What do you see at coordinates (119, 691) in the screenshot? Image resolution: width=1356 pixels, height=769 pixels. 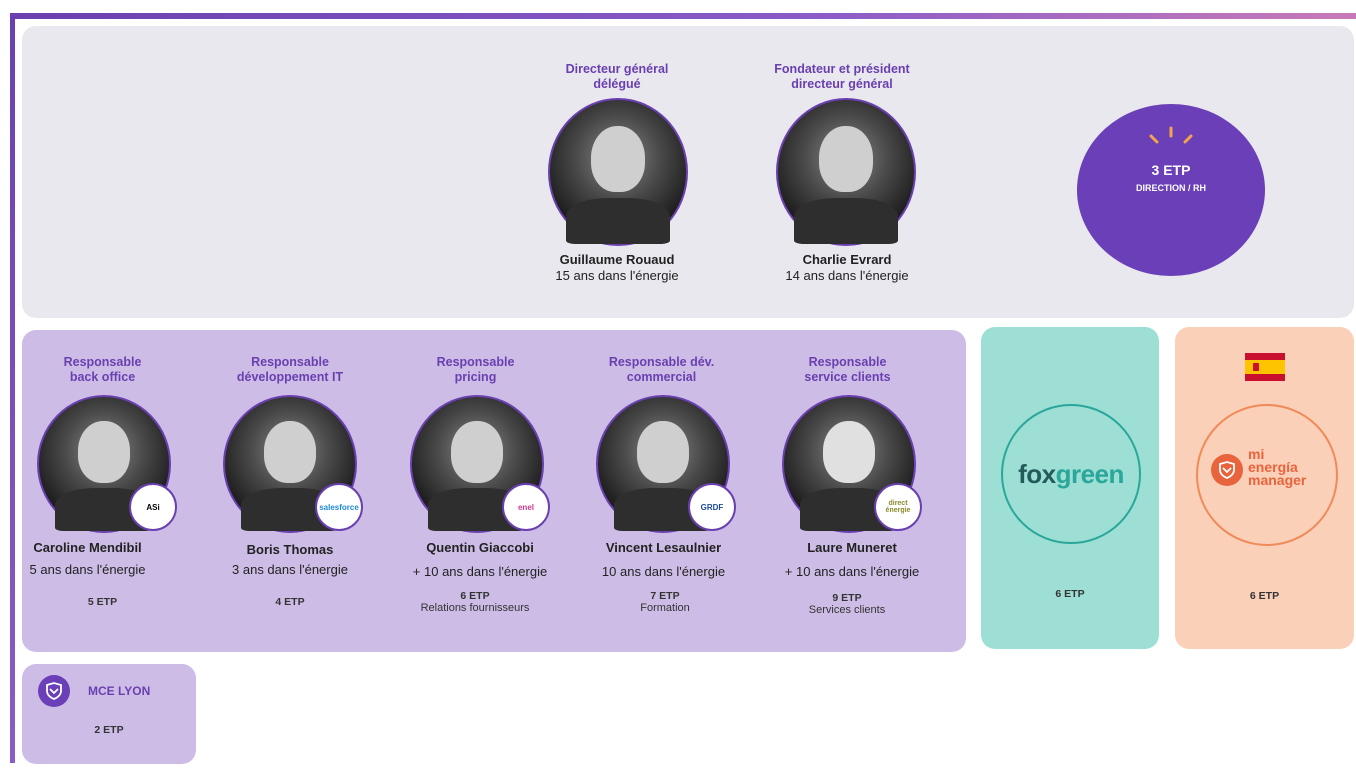 I see `lyon-title: MCE LYON` at bounding box center [119, 691].